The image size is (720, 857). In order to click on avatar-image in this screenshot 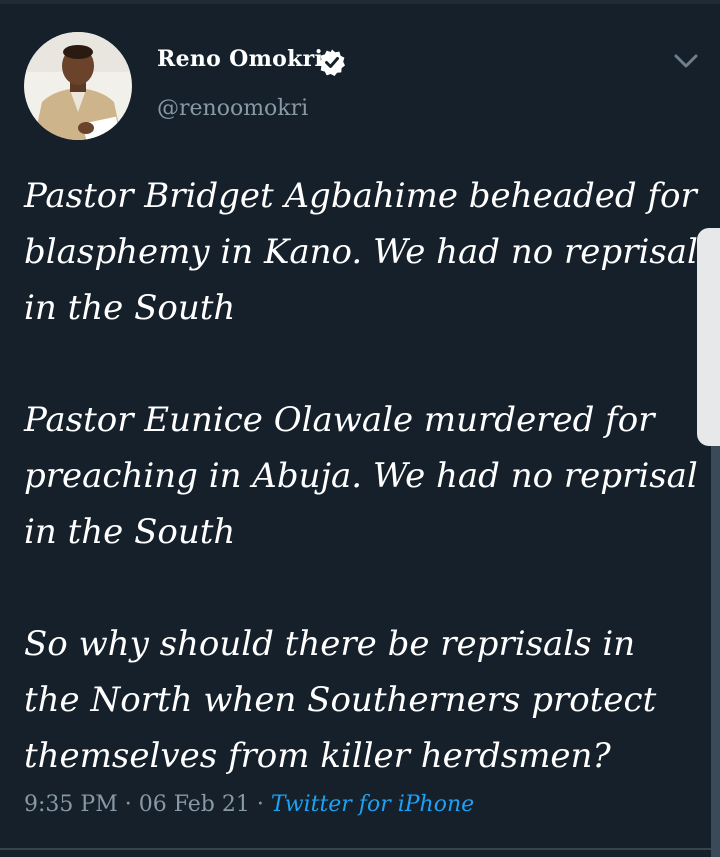, I will do `click(78, 86)`.